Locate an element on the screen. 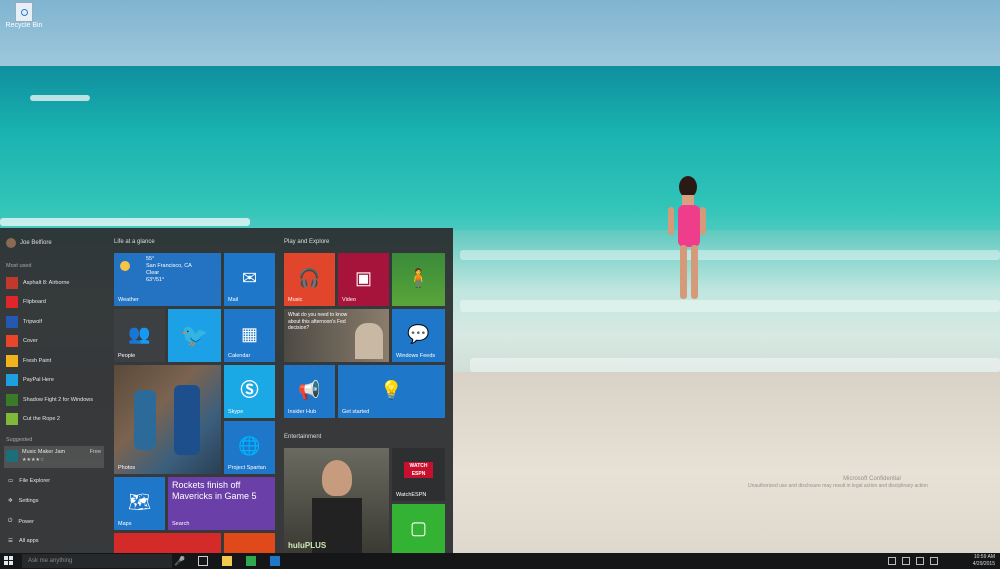  windows-feeds-tile: 💬 Windows Feeds is located at coordinates (418, 335).